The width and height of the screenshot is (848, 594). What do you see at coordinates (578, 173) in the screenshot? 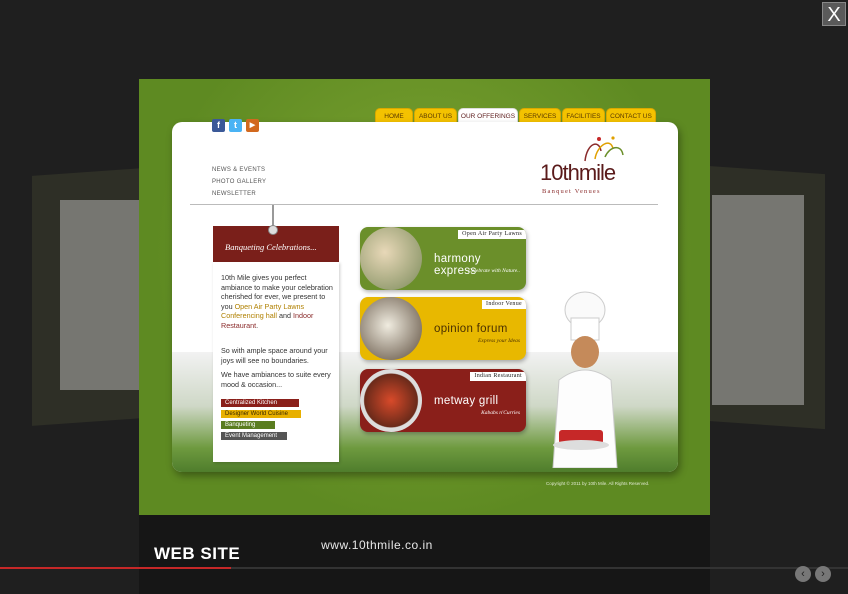
I see `logo-wordmark: 10thmile` at bounding box center [578, 173].